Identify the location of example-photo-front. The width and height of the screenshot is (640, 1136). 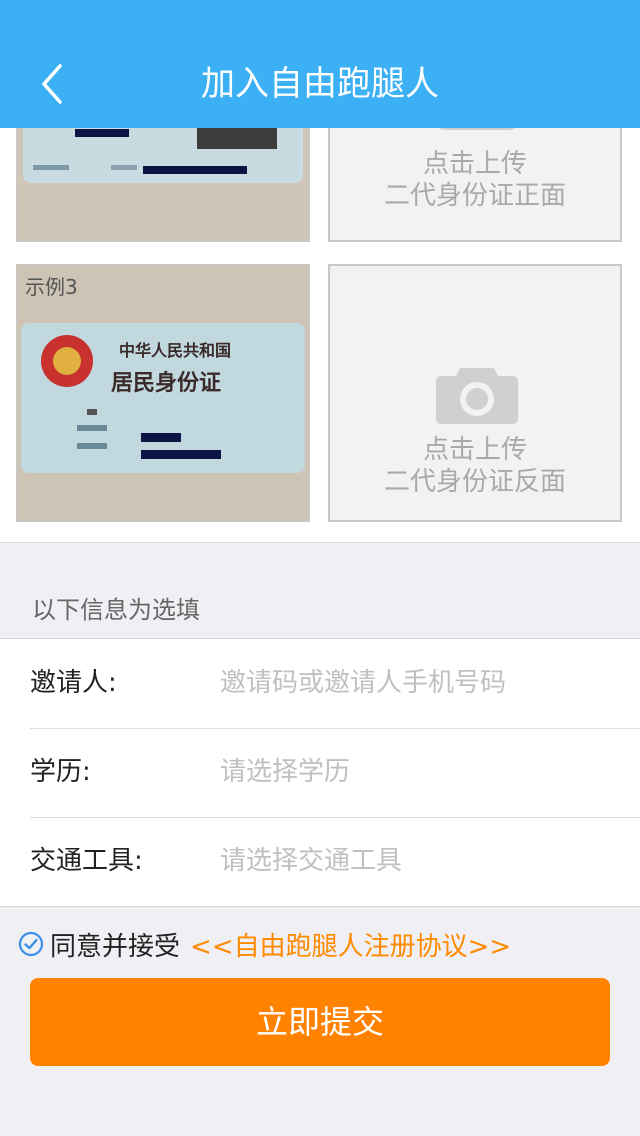
(163, 185).